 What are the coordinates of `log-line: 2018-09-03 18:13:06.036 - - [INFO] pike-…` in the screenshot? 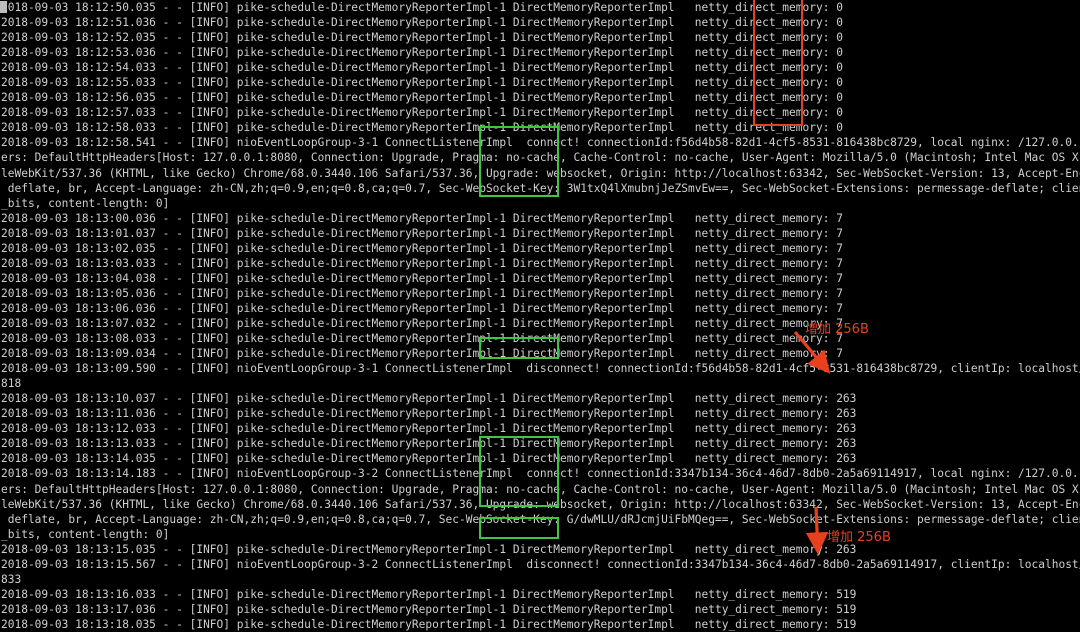 It's located at (422, 308).